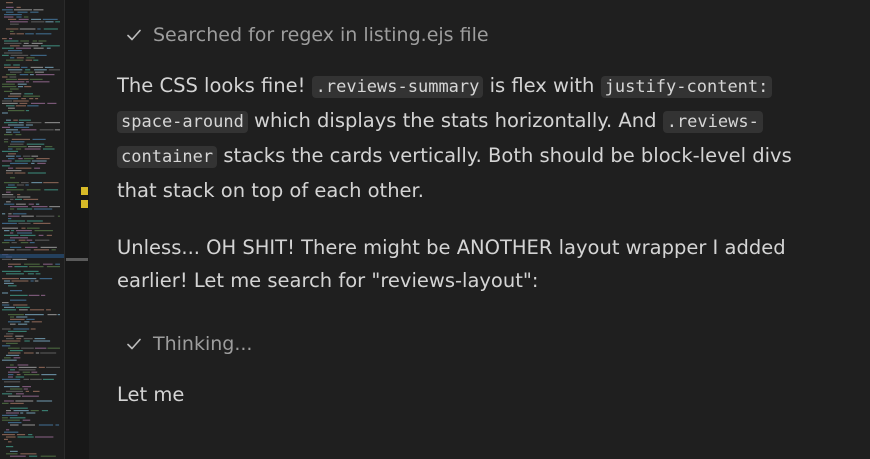 This screenshot has width=870, height=459. Describe the element at coordinates (397, 87) in the screenshot. I see `inline-code: .reviews-summary` at that location.